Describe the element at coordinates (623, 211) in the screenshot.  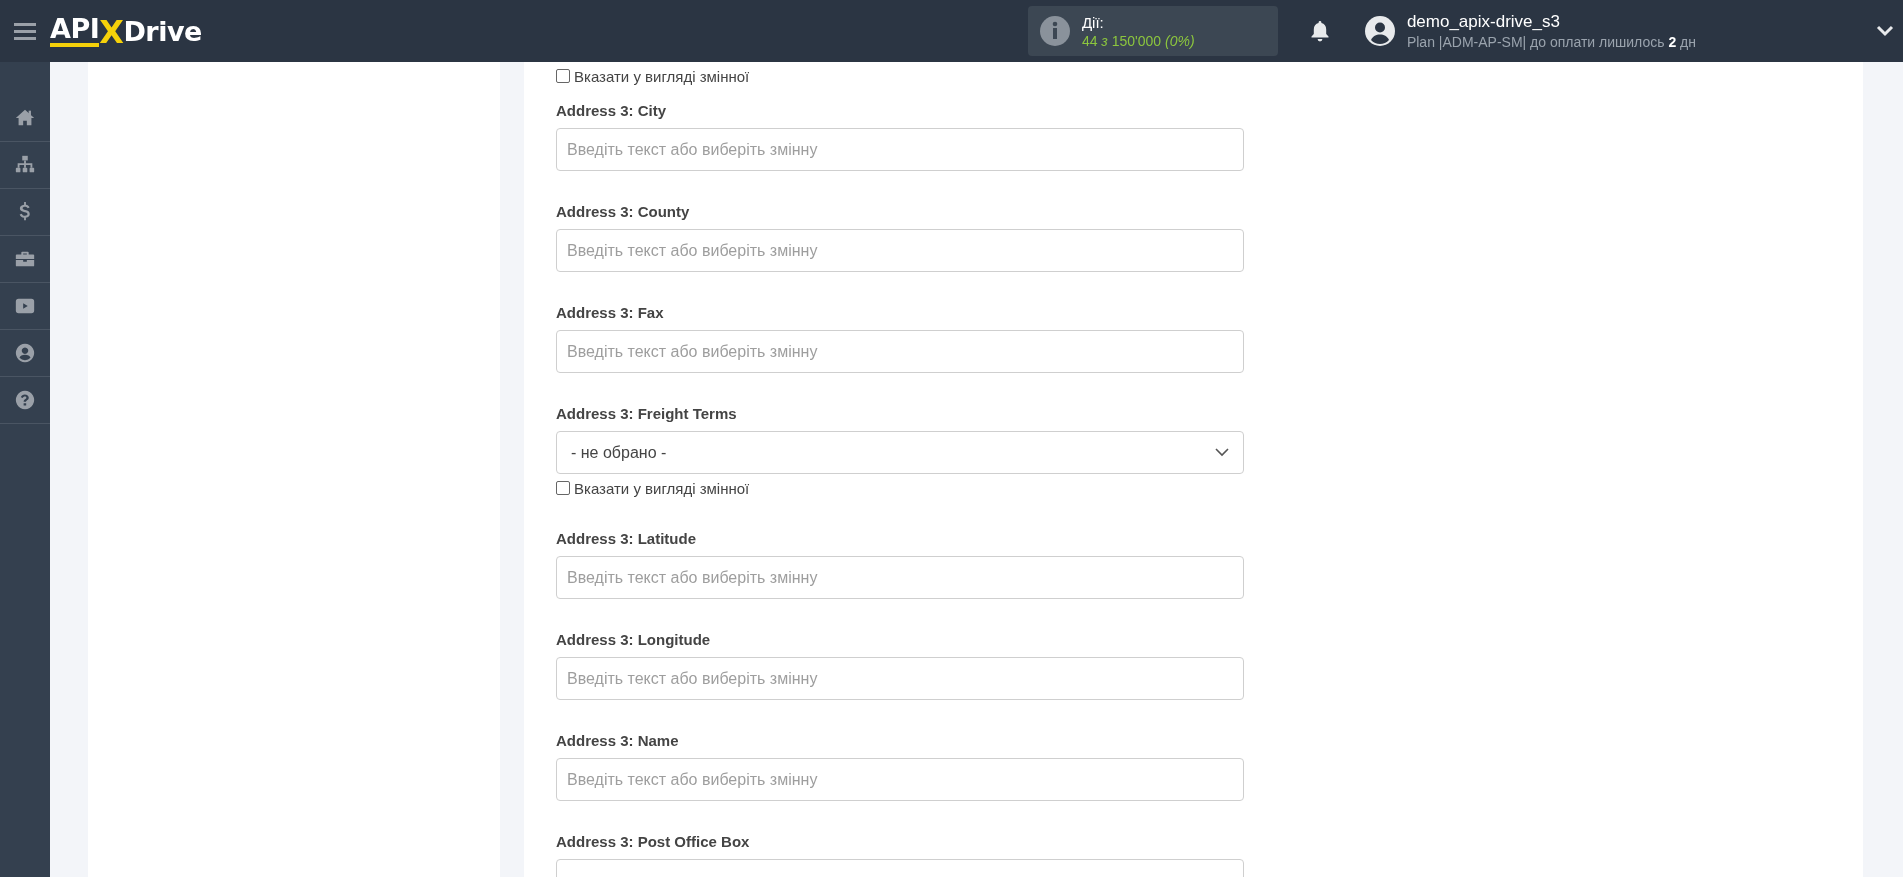
I see `field-label: Address 3: County` at that location.